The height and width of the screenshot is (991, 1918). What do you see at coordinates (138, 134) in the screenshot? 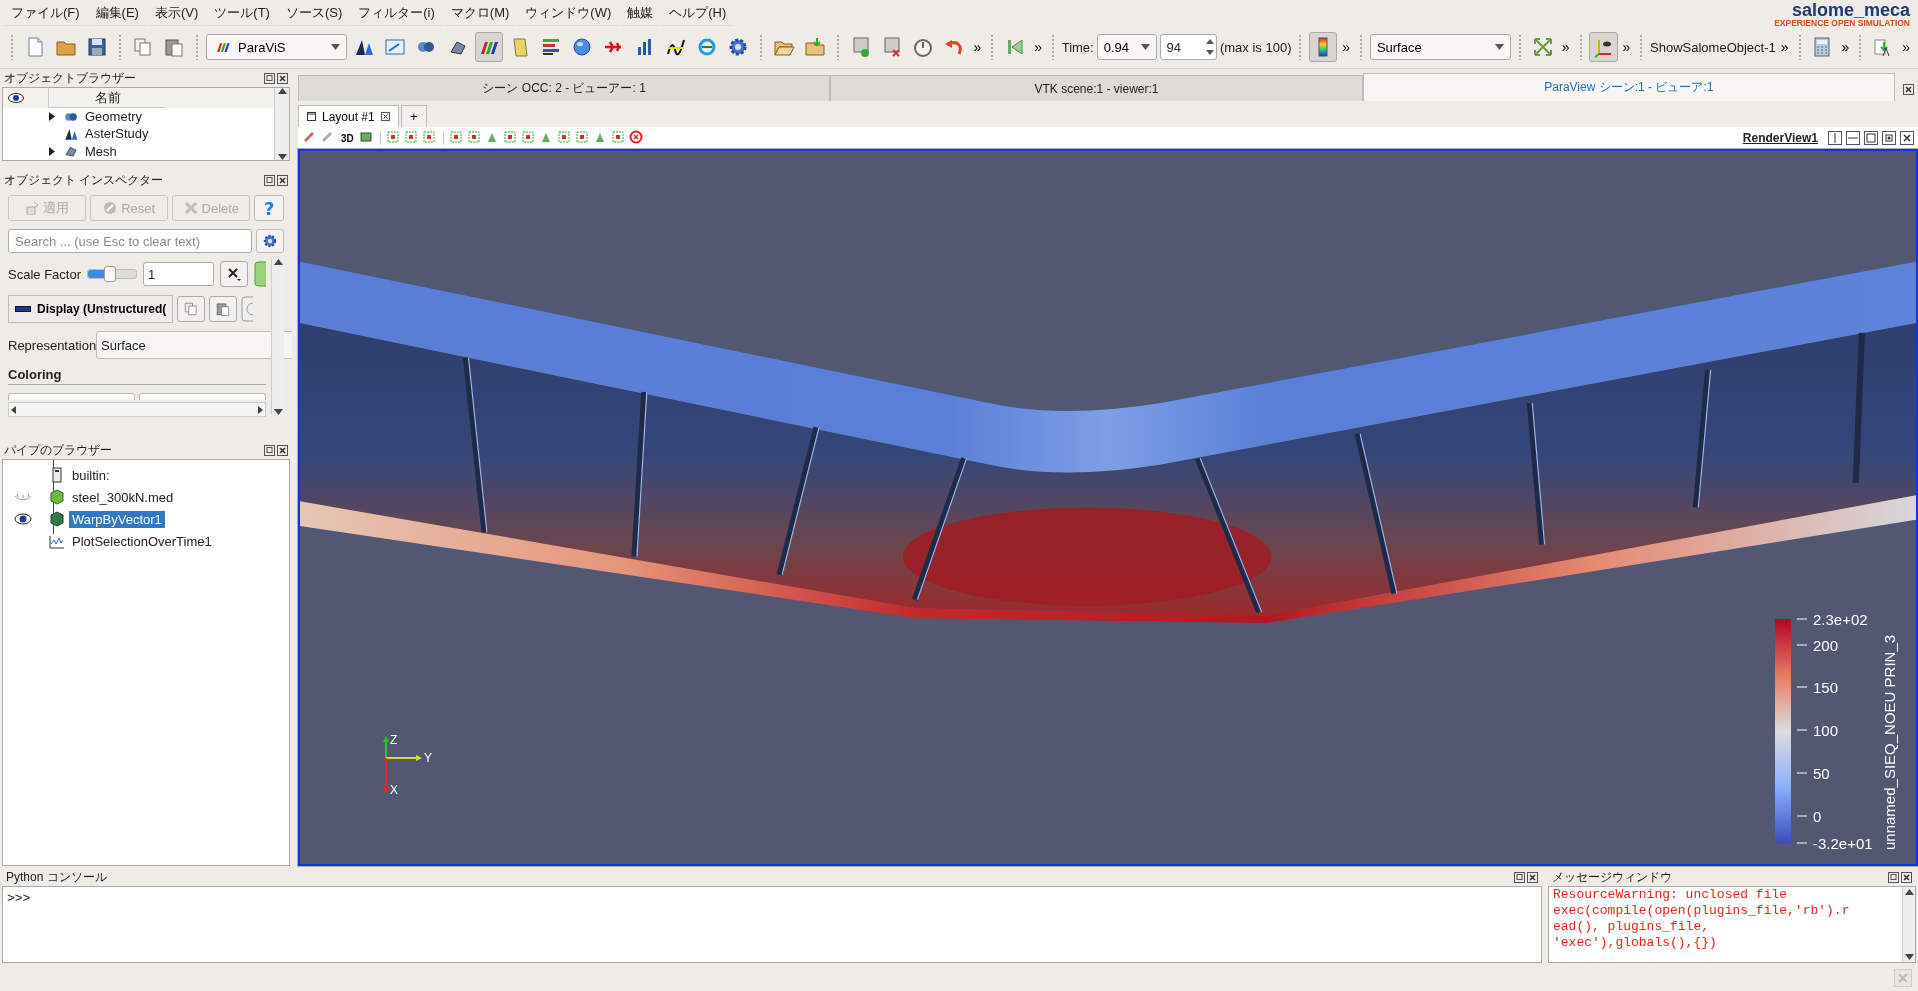
I see `tree-item: AsterStudy` at bounding box center [138, 134].